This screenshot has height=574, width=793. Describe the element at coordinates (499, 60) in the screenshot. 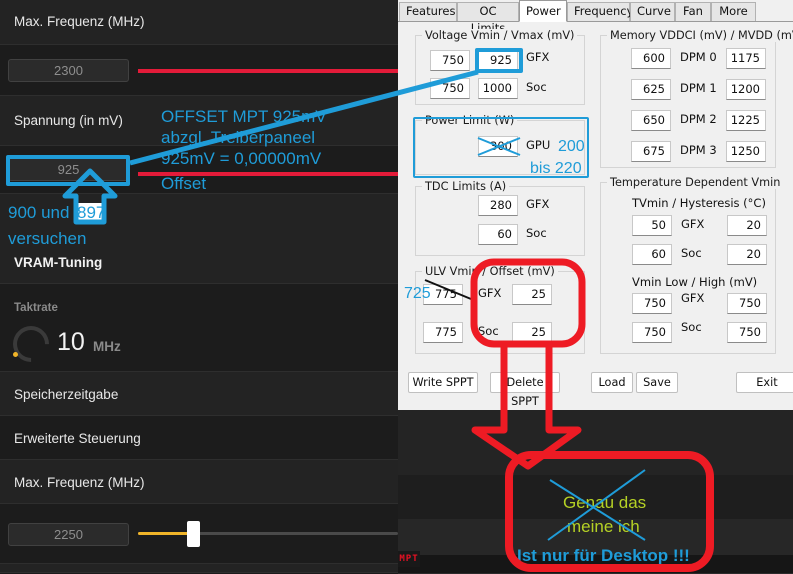

I see `annotation-box-mpt-vmax` at that location.